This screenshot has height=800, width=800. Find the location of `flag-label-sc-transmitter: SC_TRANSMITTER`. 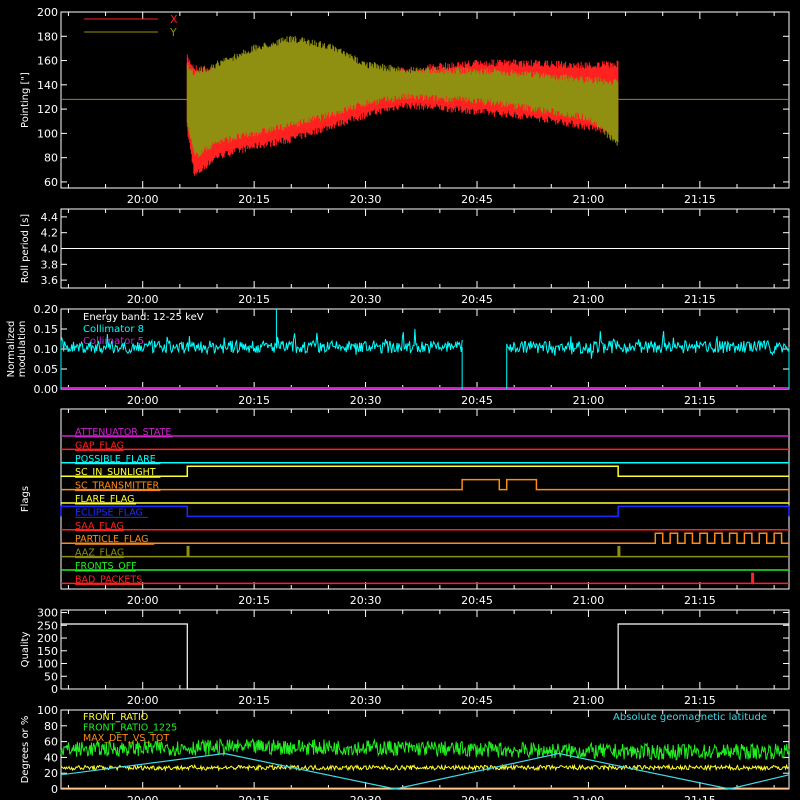

flag-label-sc-transmitter: SC_TRANSMITTER is located at coordinates (117, 486).